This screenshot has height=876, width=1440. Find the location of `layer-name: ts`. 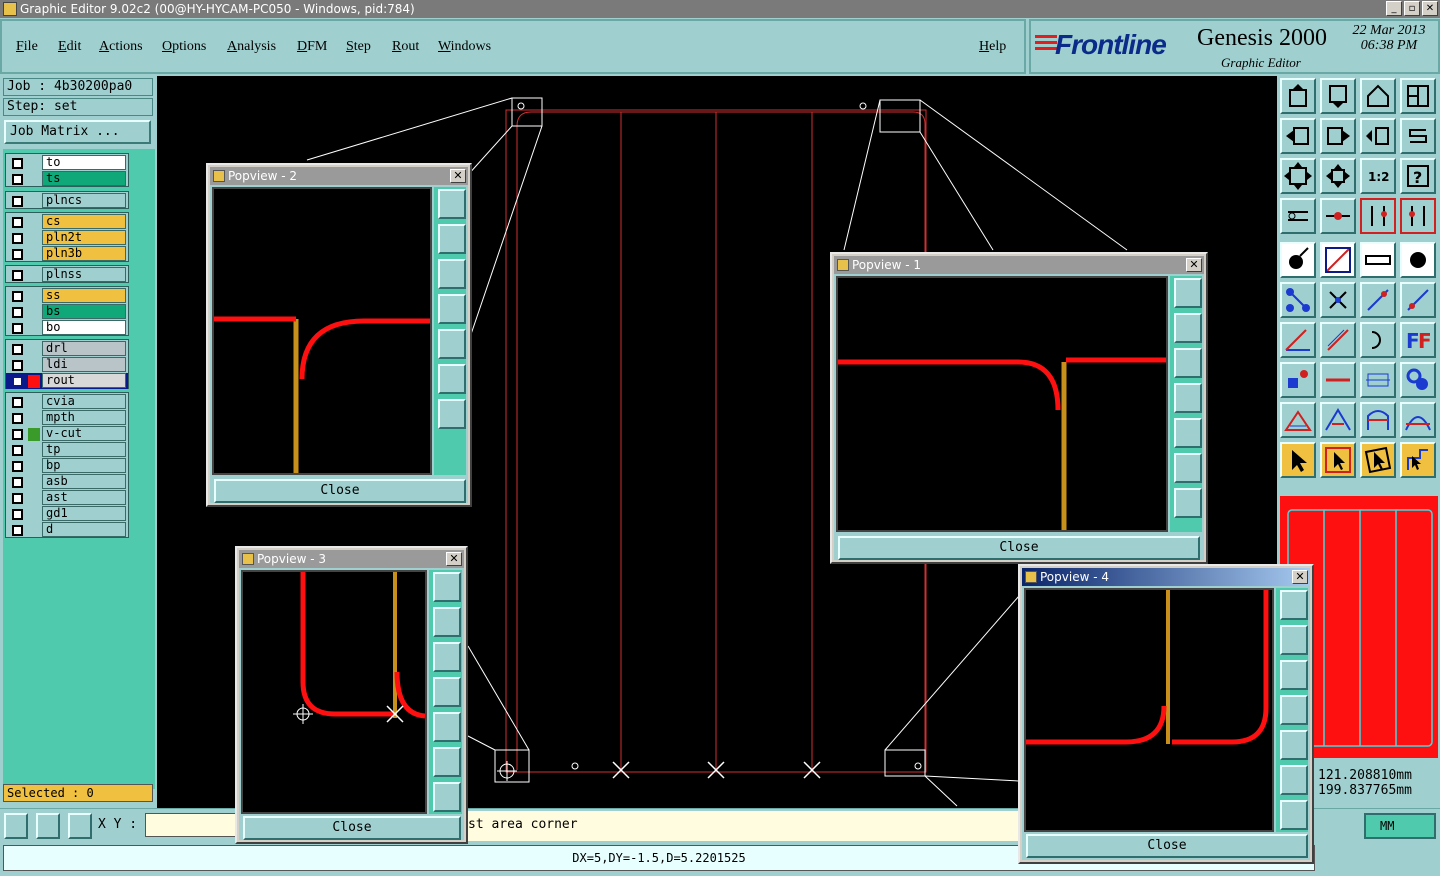

layer-name: ts is located at coordinates (84, 178).